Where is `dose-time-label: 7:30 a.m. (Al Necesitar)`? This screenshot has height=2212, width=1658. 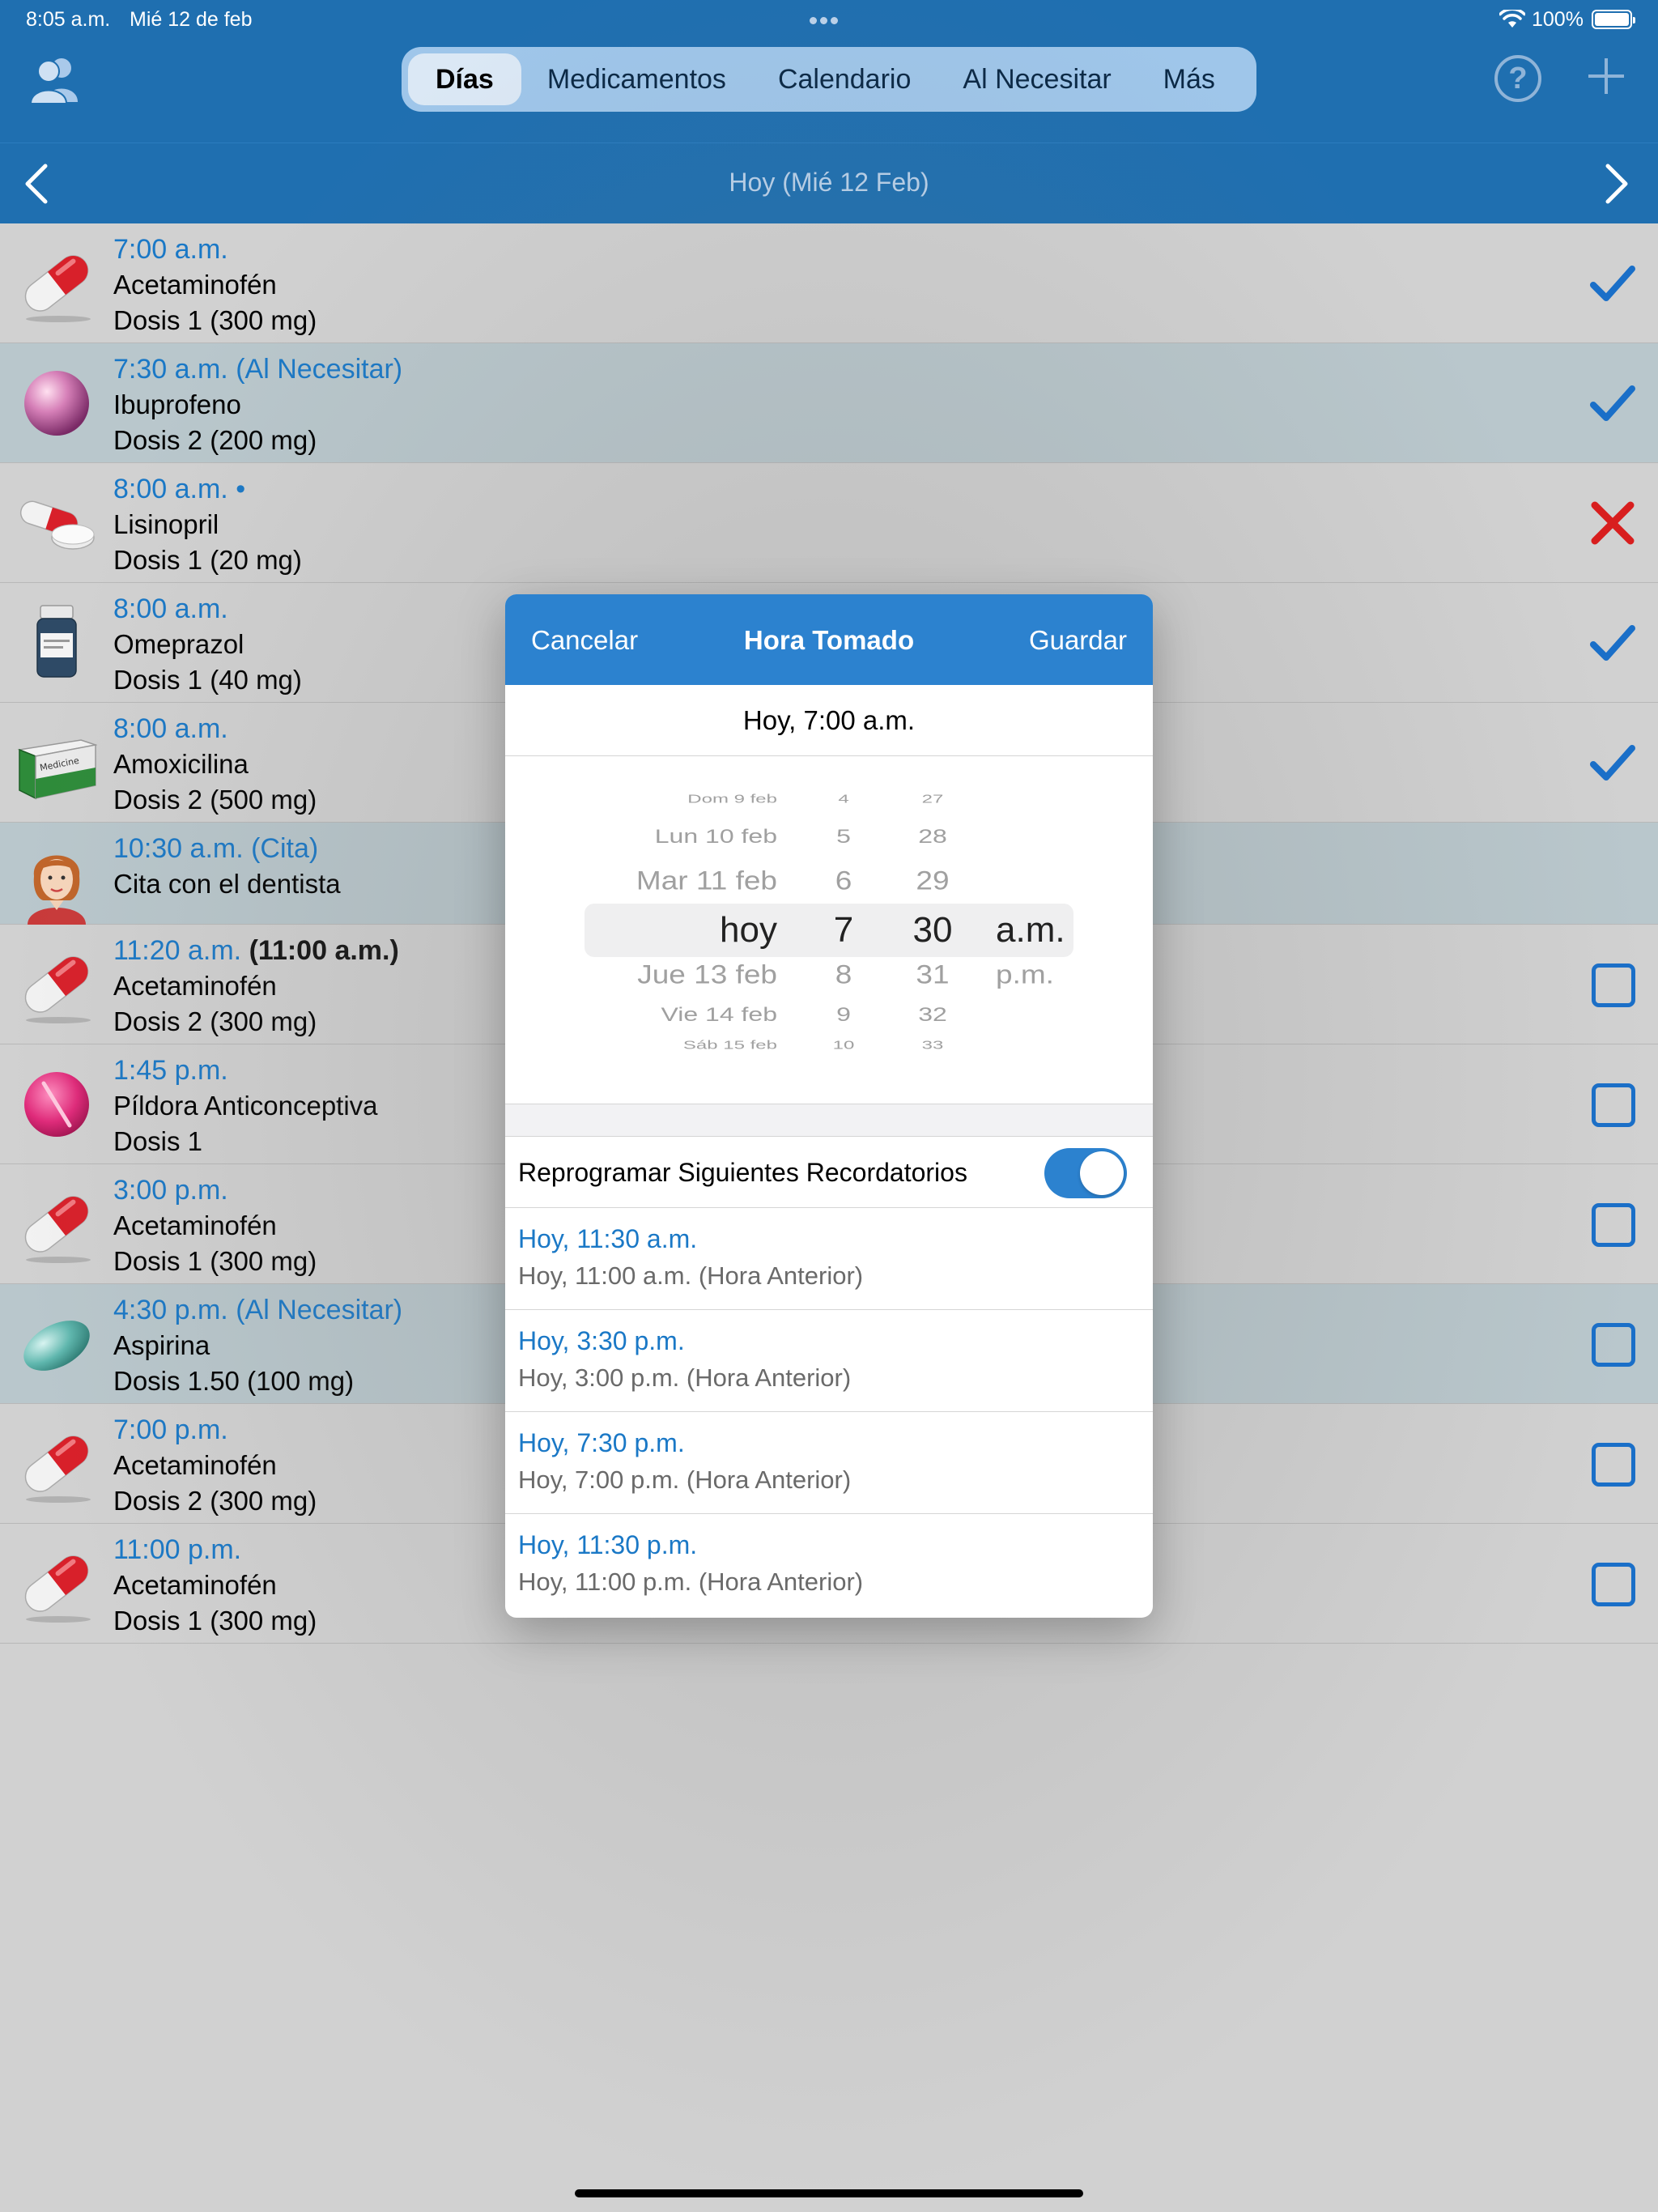
dose-time-label: 7:30 a.m. (Al Necesitar) is located at coordinates (258, 370).